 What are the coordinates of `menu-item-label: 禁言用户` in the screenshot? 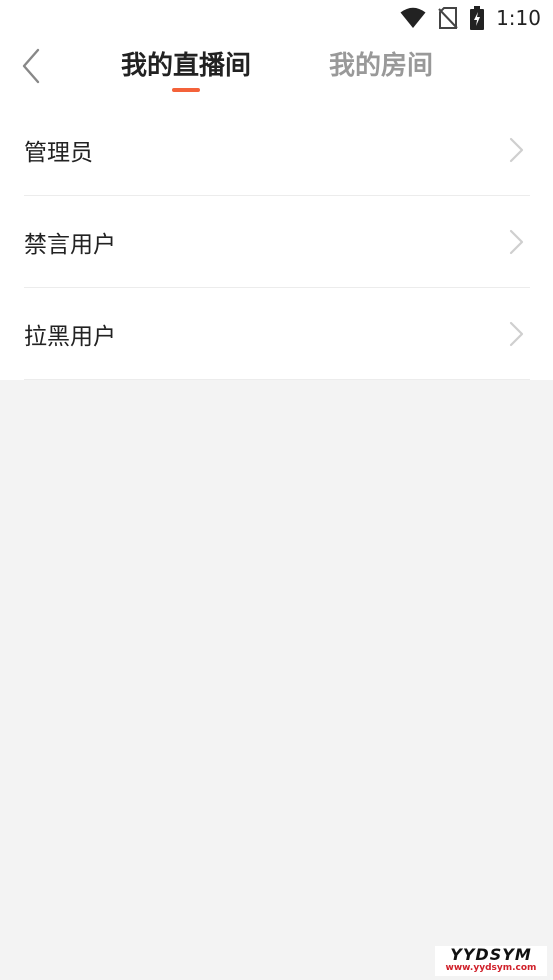 It's located at (70, 244).